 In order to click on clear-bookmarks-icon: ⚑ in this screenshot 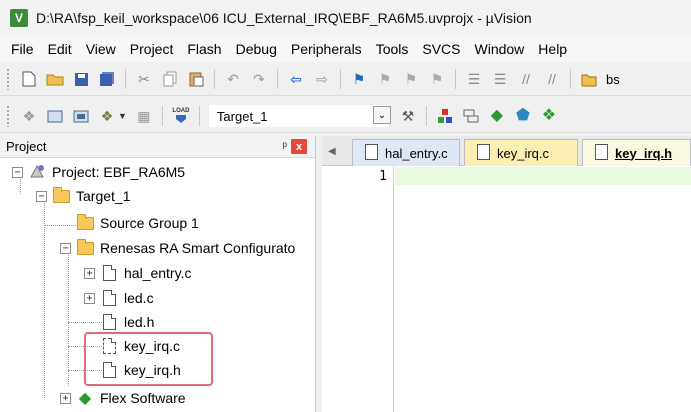, I will do `click(437, 79)`.